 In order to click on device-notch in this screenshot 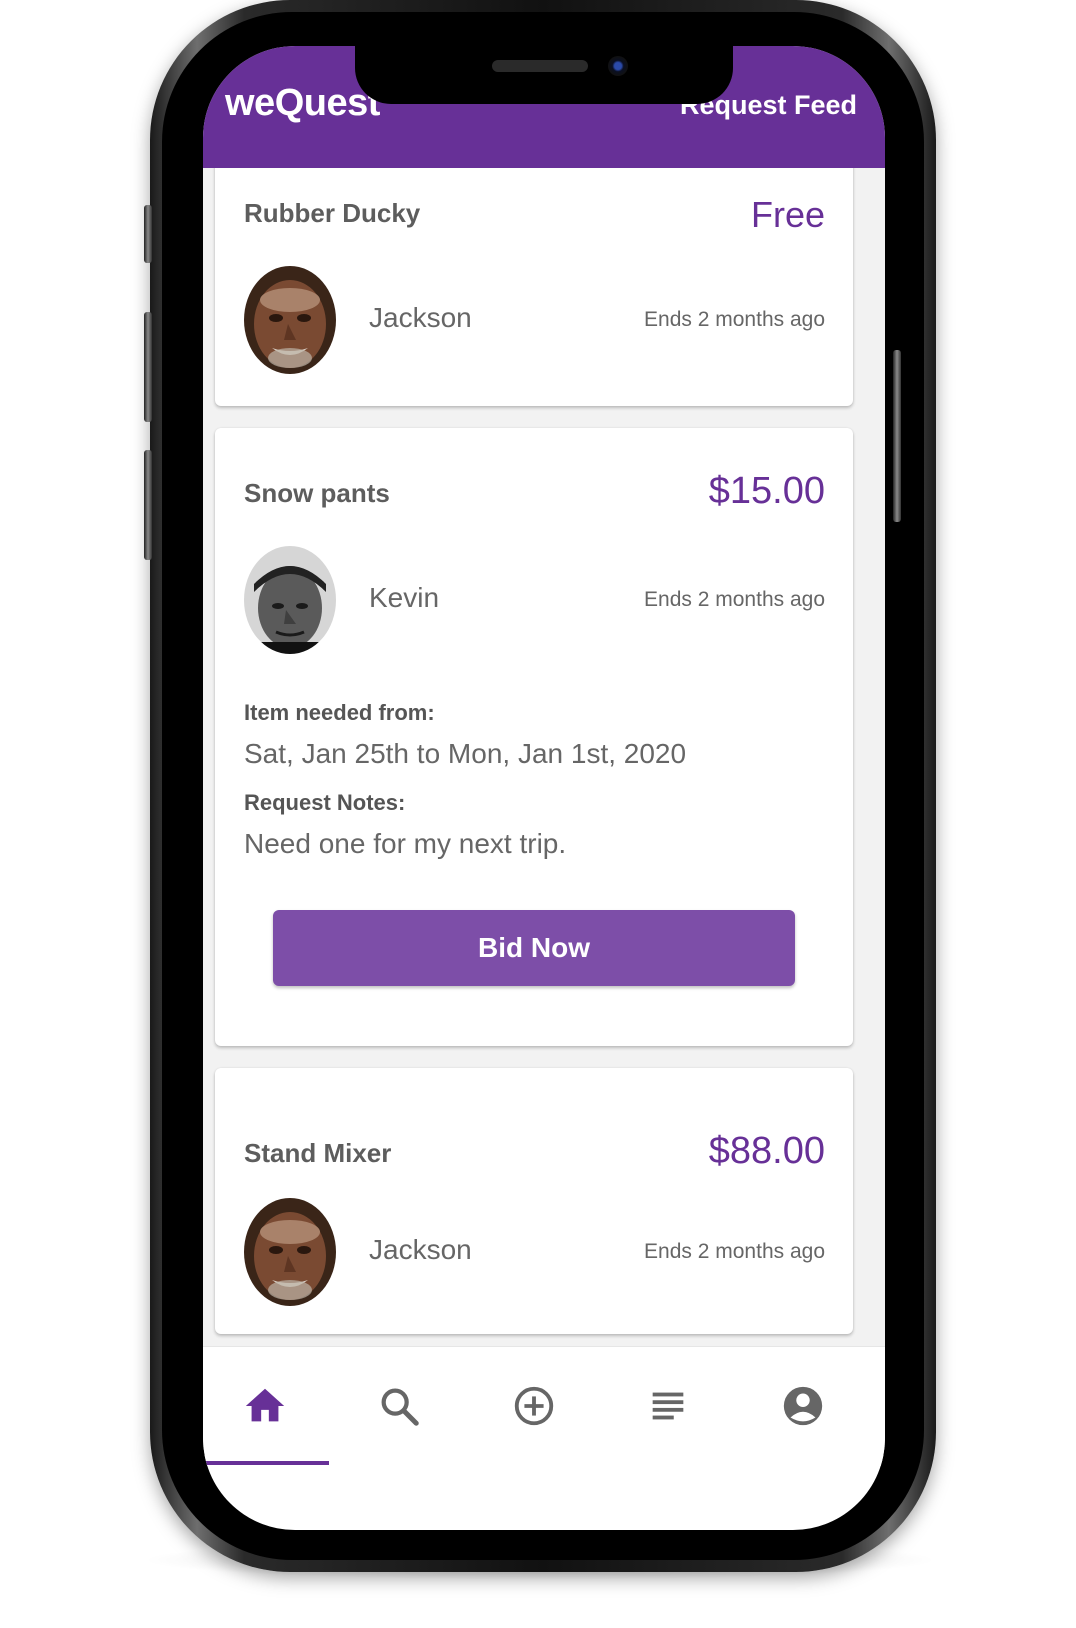, I will do `click(544, 75)`.